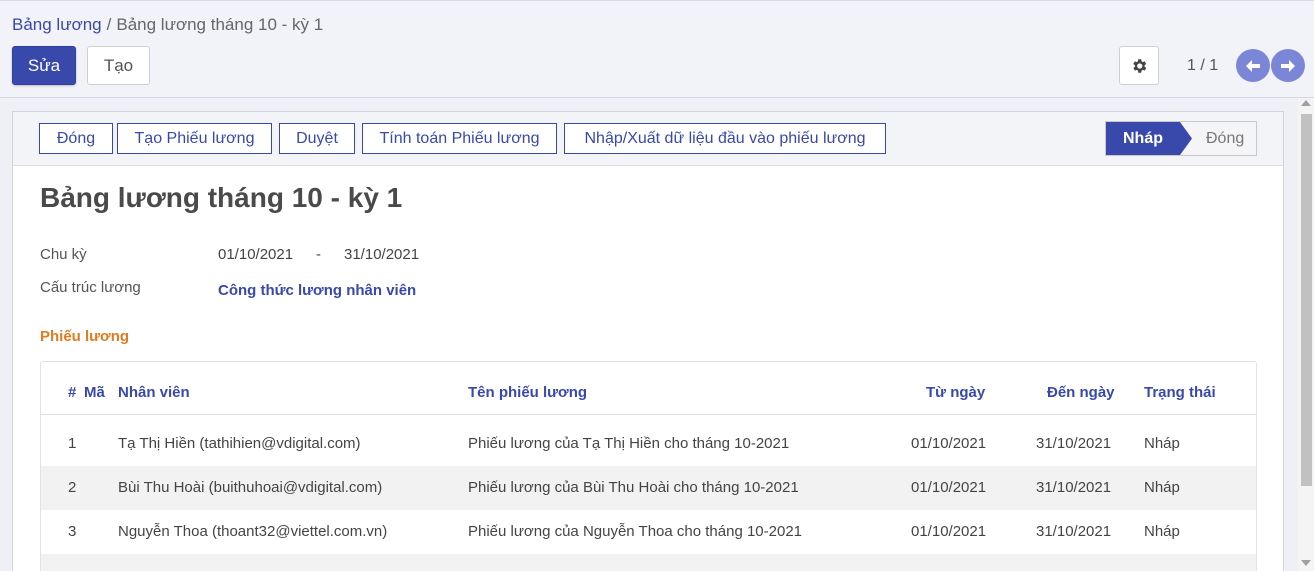 The height and width of the screenshot is (571, 1314). What do you see at coordinates (63, 254) in the screenshot?
I see `period-label: Chu kỳ` at bounding box center [63, 254].